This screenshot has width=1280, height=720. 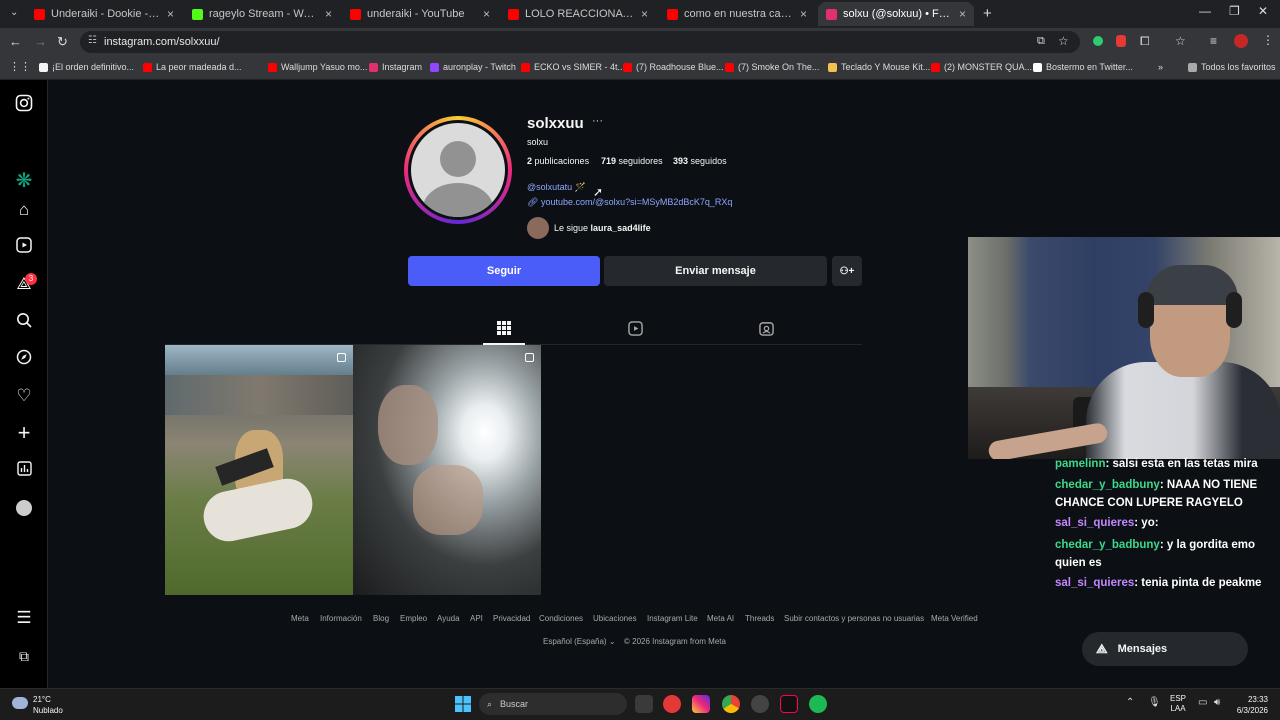 I want to click on tiktok-icon, so click(x=789, y=704).